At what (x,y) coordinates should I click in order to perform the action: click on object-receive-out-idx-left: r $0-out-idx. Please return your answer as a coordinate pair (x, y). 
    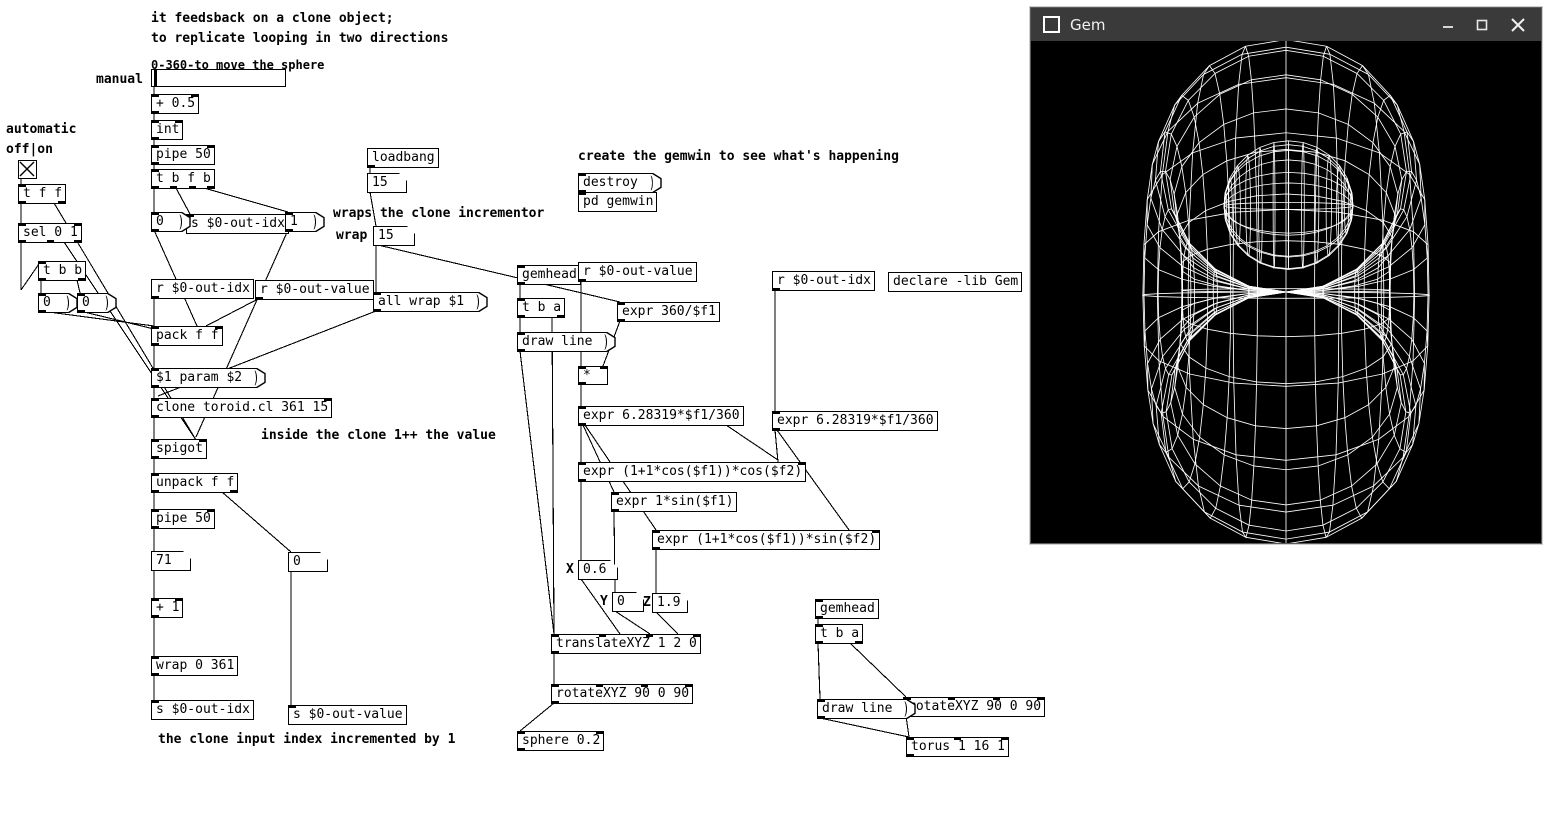
    Looking at the image, I should click on (202, 289).